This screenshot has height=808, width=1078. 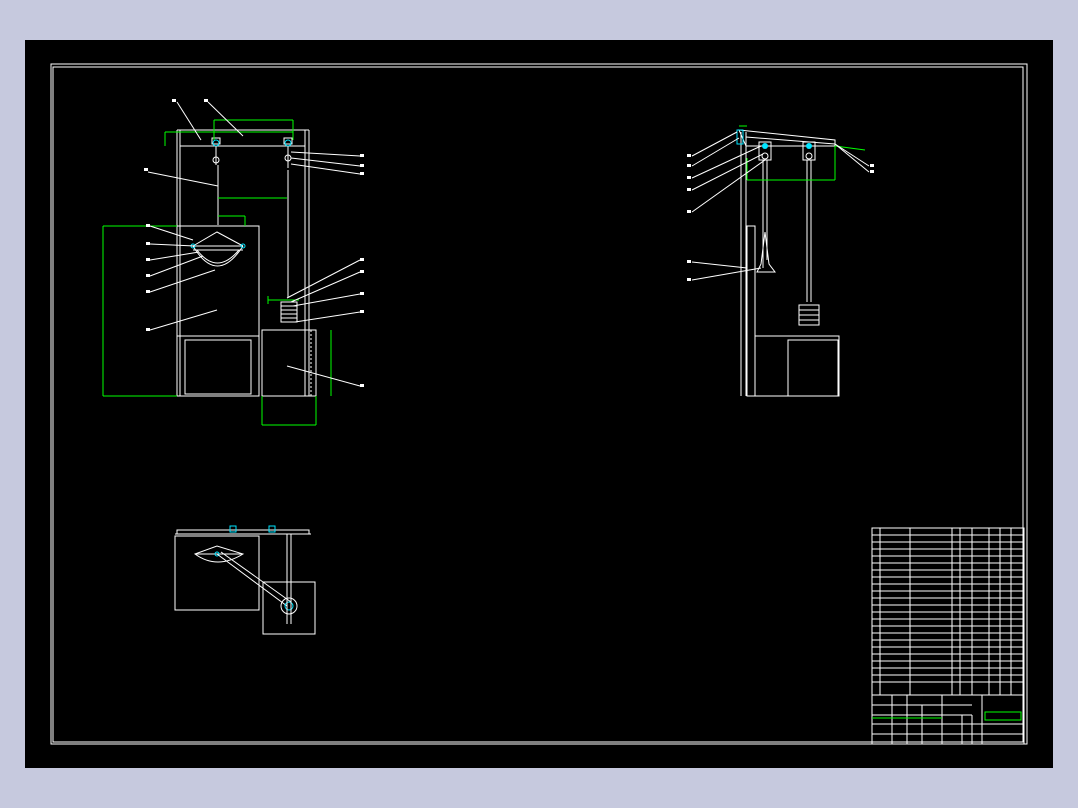 I want to click on title-block, so click(x=948, y=636).